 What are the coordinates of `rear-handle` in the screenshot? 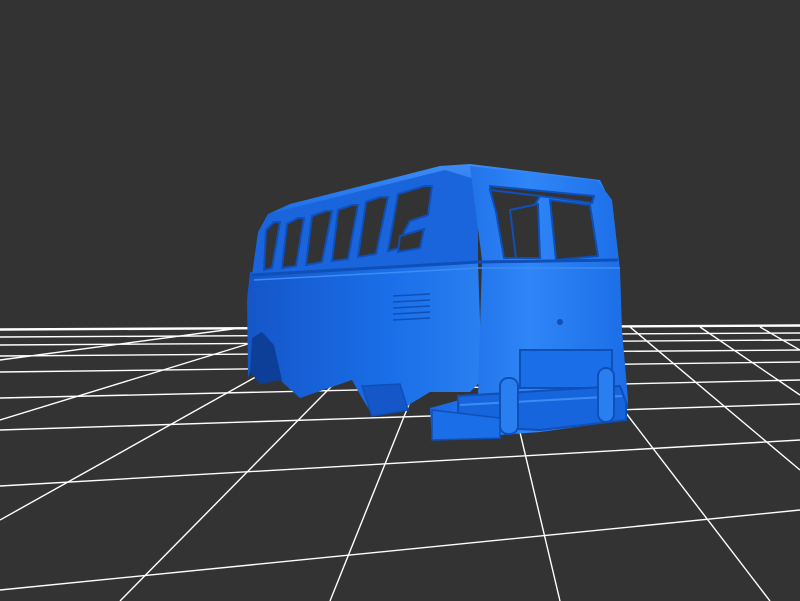 It's located at (560, 322).